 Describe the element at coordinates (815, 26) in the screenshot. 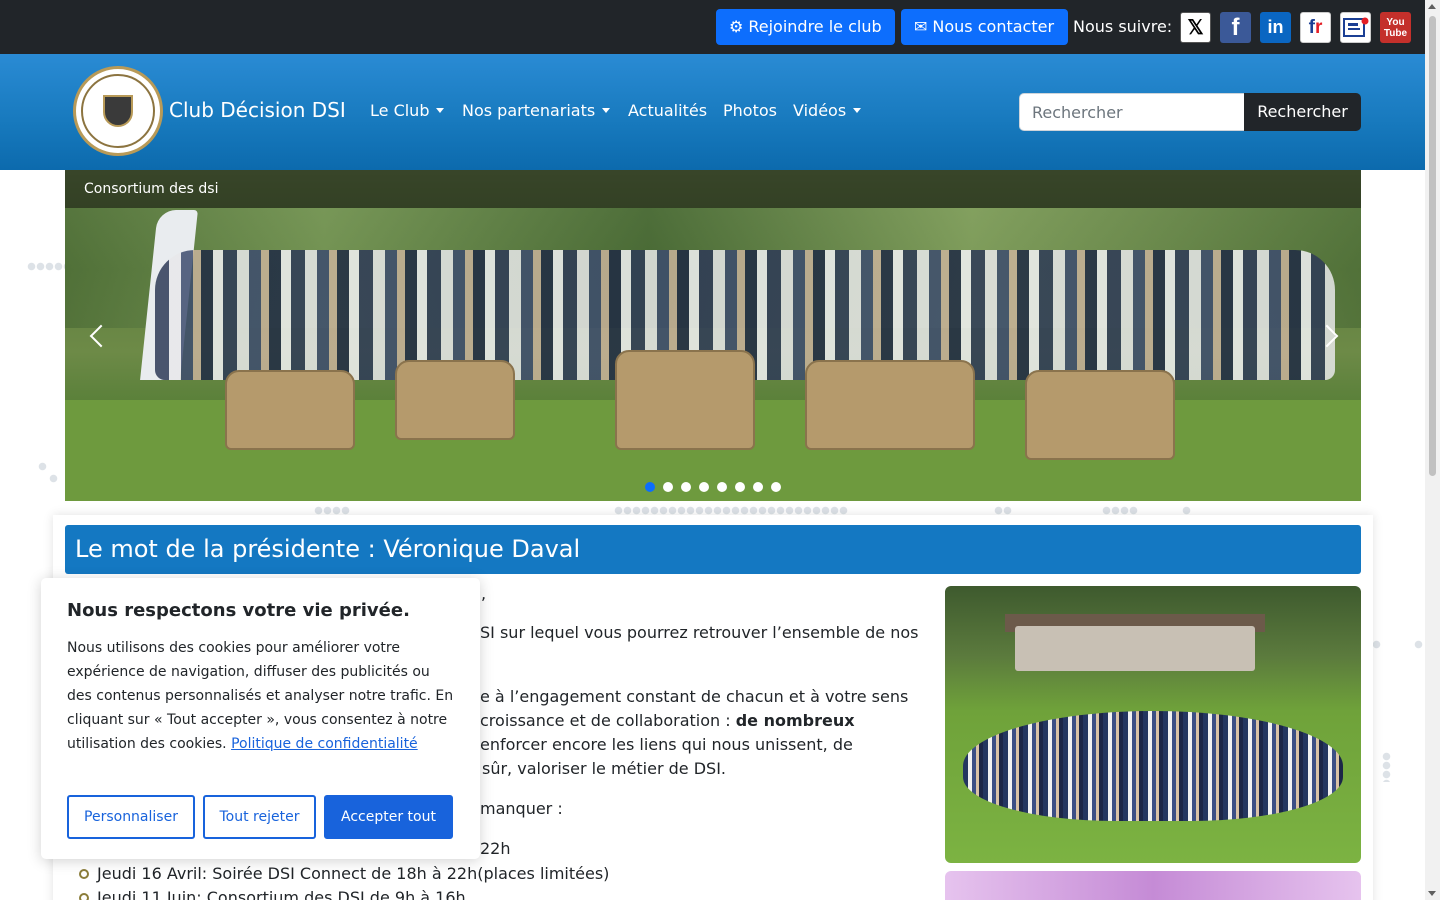

I see `join-club-label: Rejoindre le club` at that location.